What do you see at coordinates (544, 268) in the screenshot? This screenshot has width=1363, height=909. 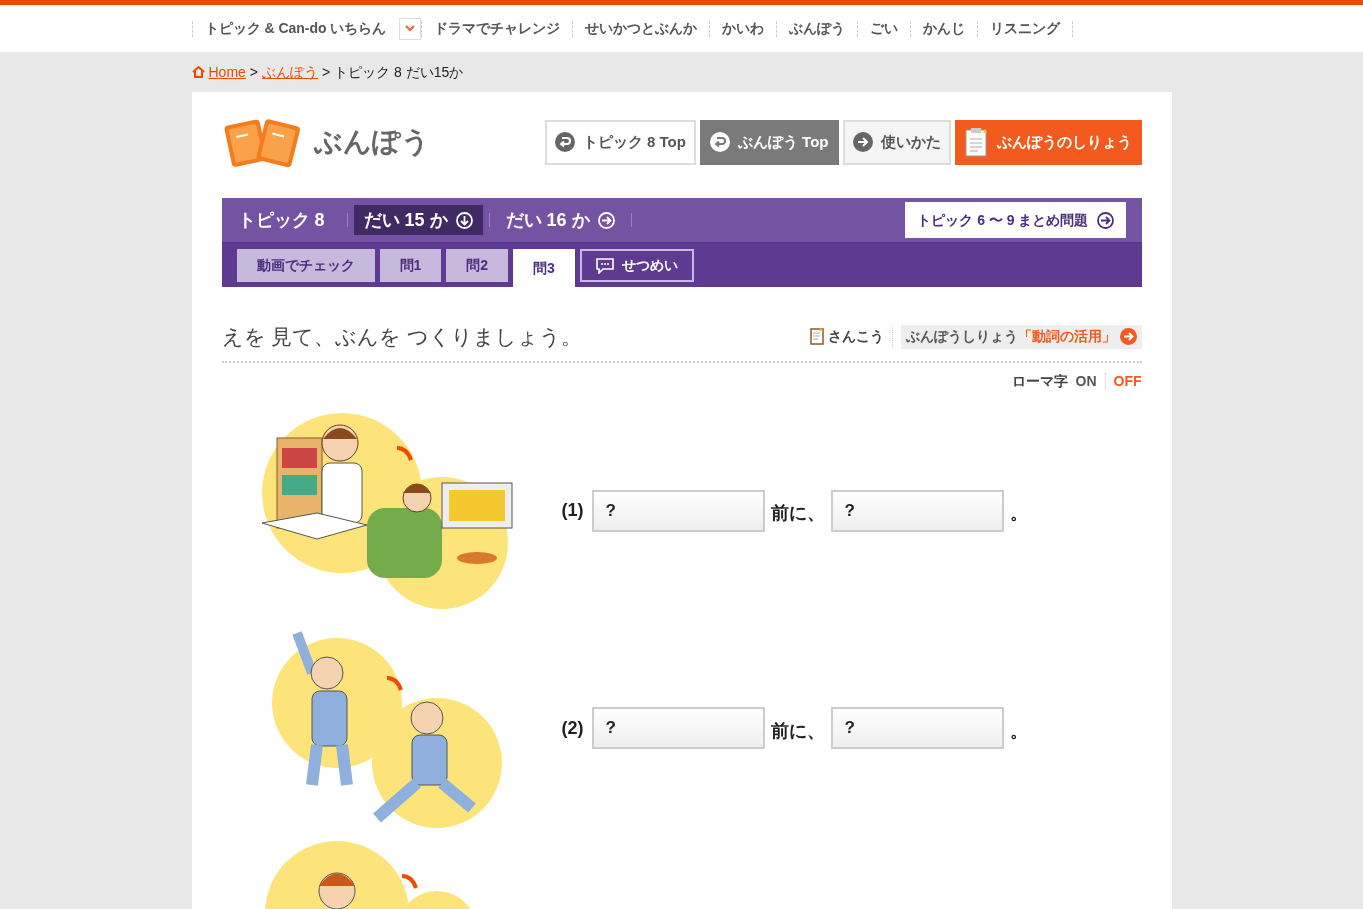 I see `question-tab: 問3` at bounding box center [544, 268].